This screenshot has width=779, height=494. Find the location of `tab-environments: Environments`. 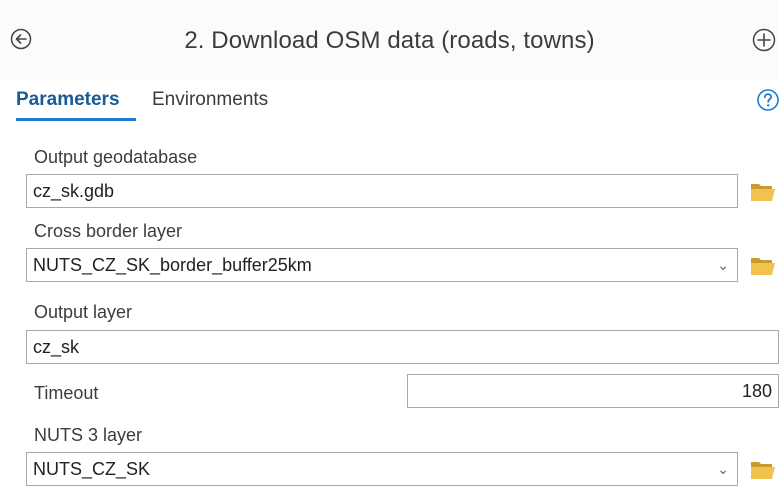

tab-environments: Environments is located at coordinates (210, 100).